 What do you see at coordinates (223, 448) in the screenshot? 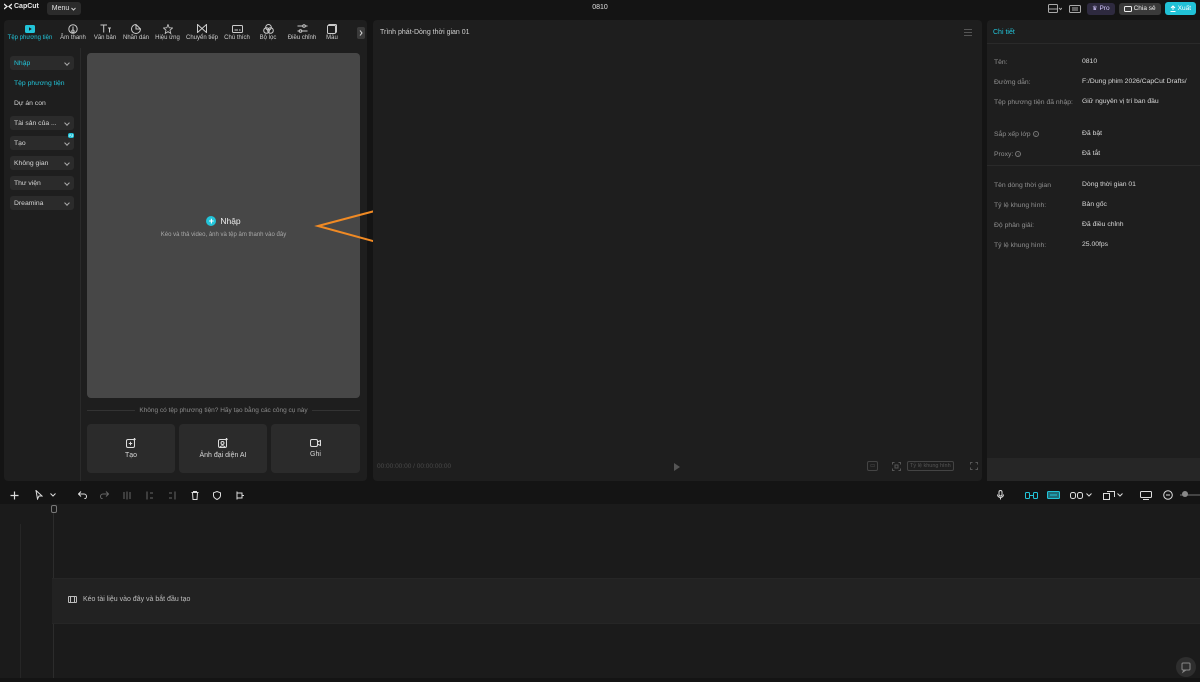
I see `ai-avatar-card: Ảnh đại diện AI` at bounding box center [223, 448].